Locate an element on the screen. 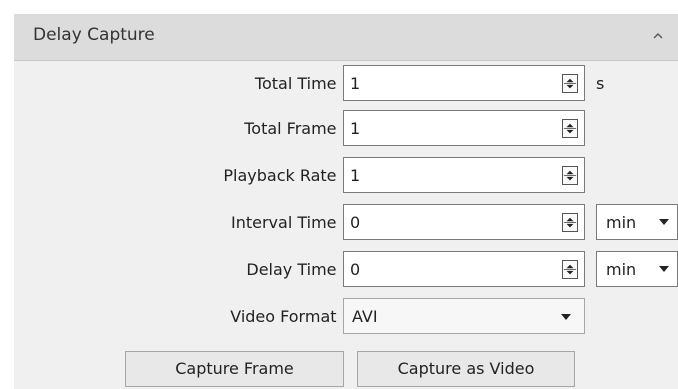 The image size is (678, 389). panel-header: Delay Capture is located at coordinates (346, 37).